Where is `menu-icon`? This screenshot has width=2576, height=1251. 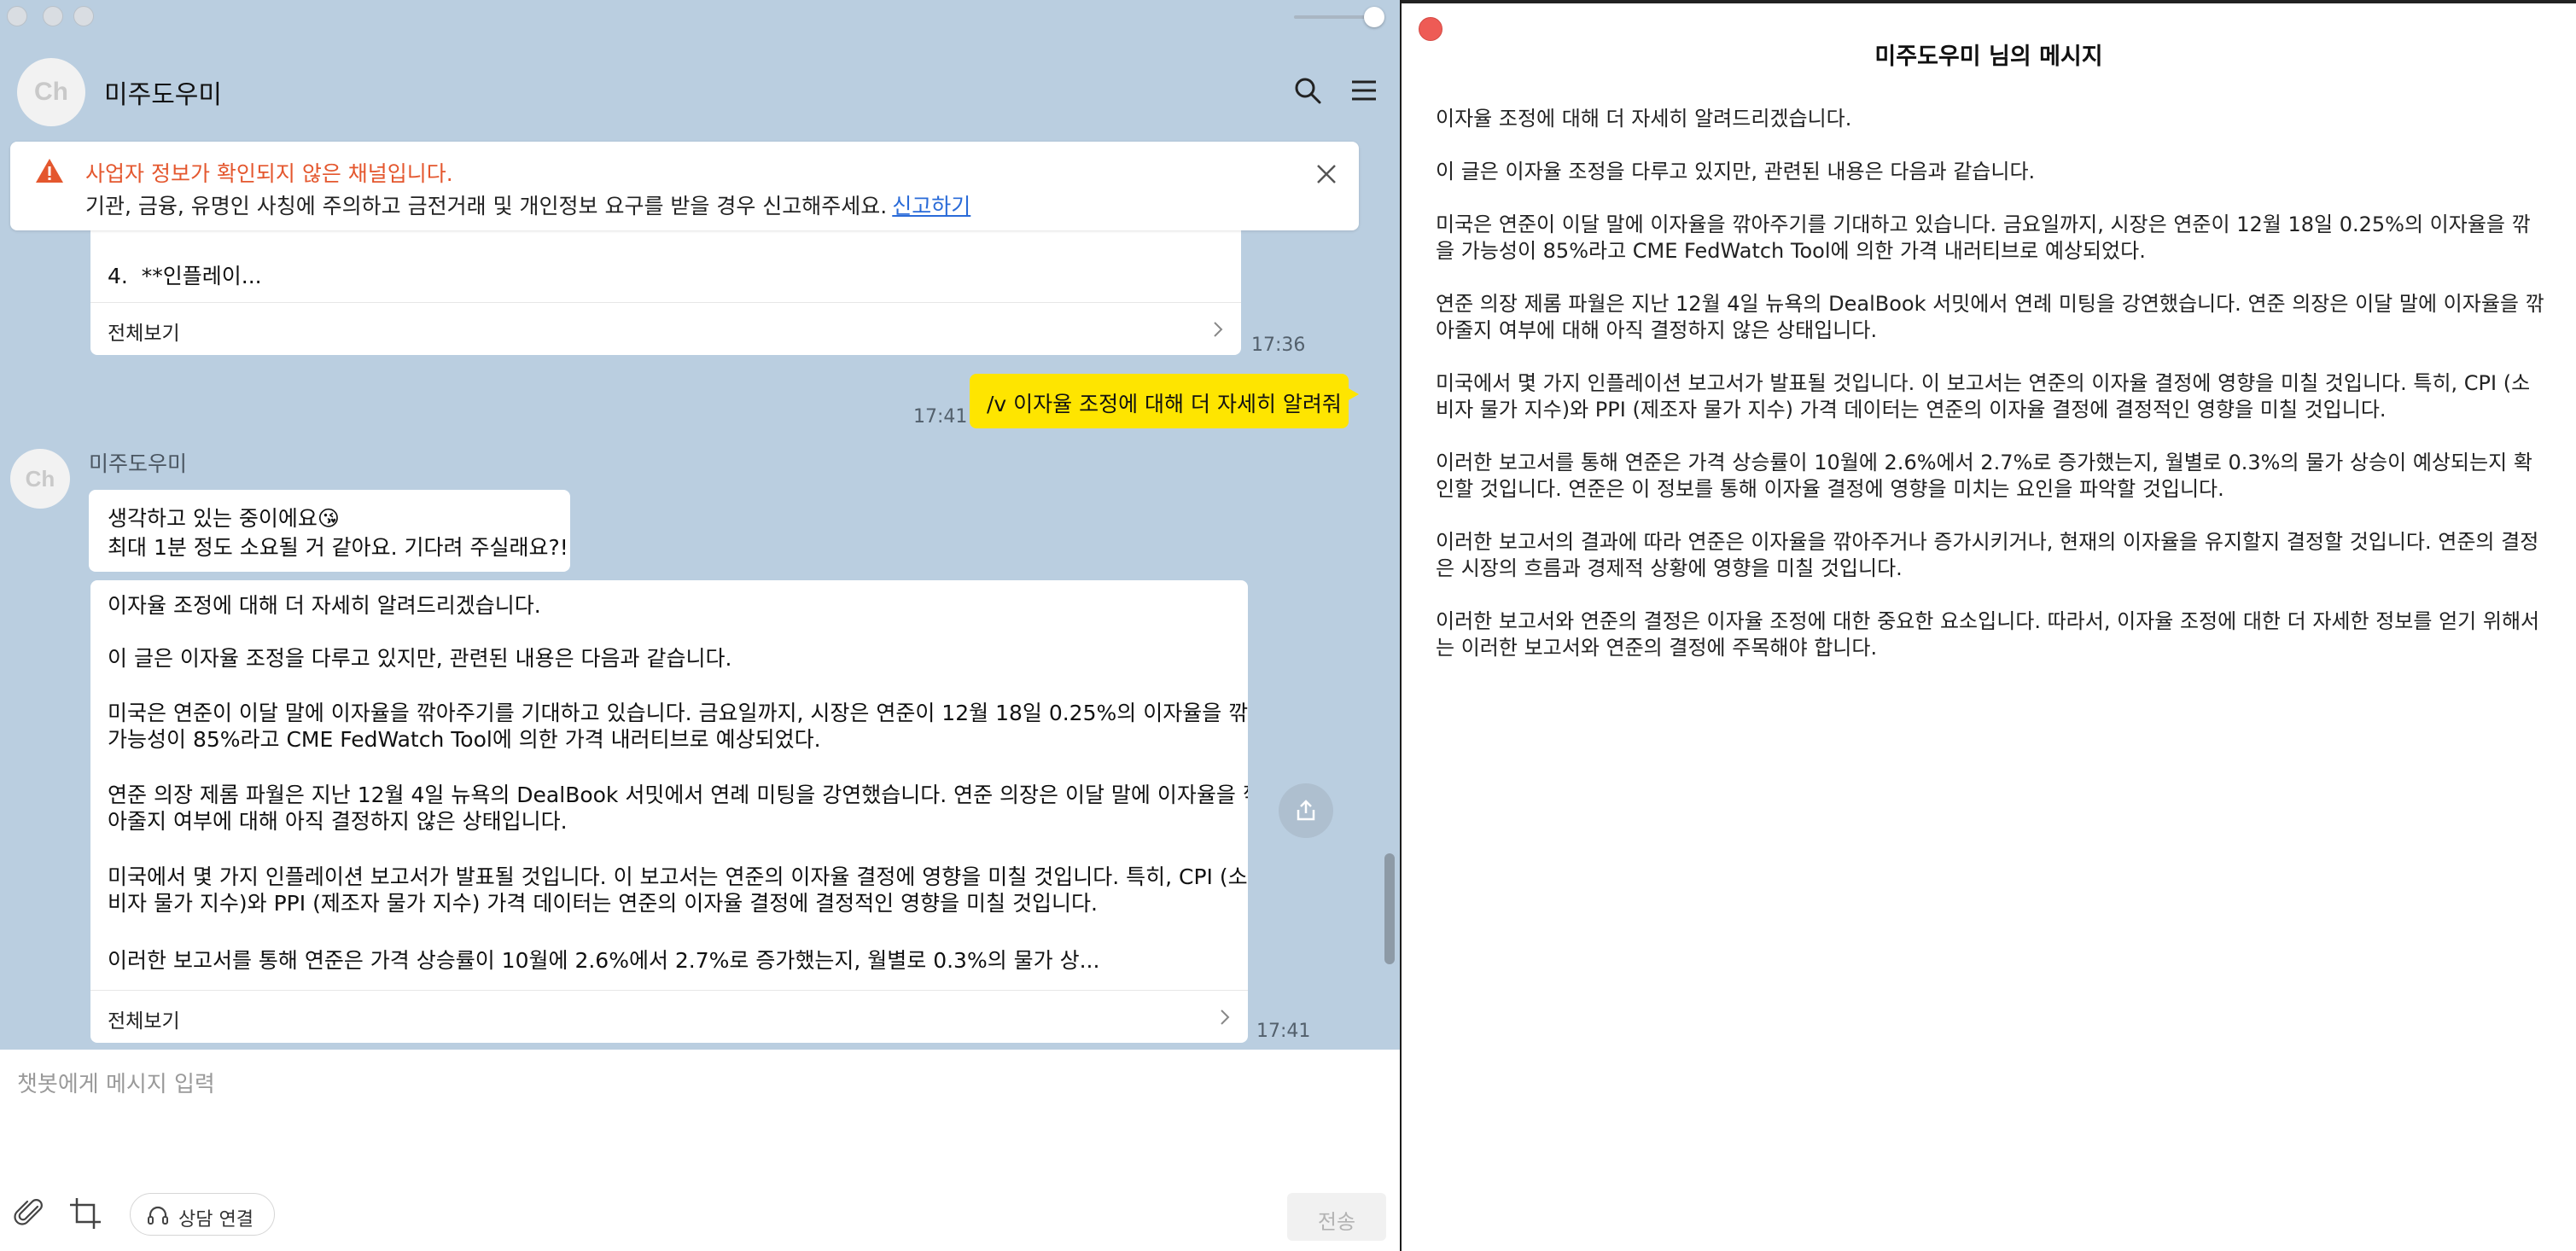 menu-icon is located at coordinates (1364, 90).